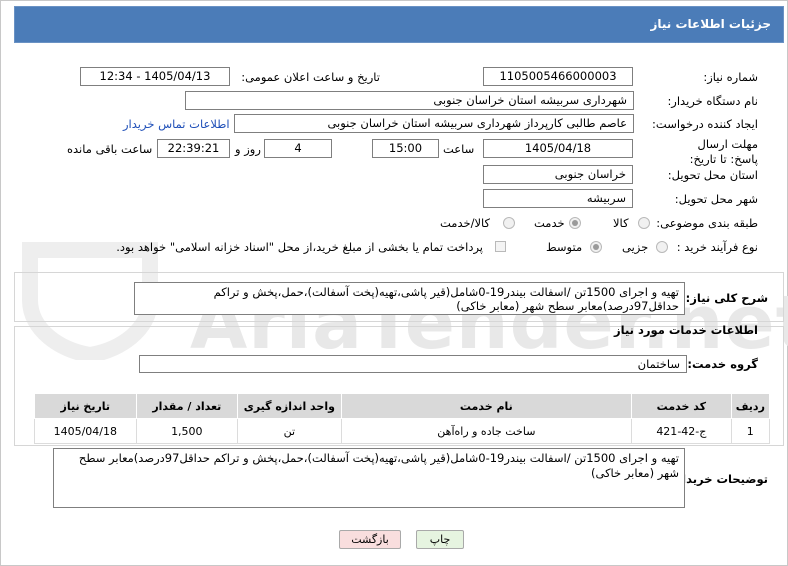  I want to click on remaining-time-field: 22:39:21, so click(193, 148).